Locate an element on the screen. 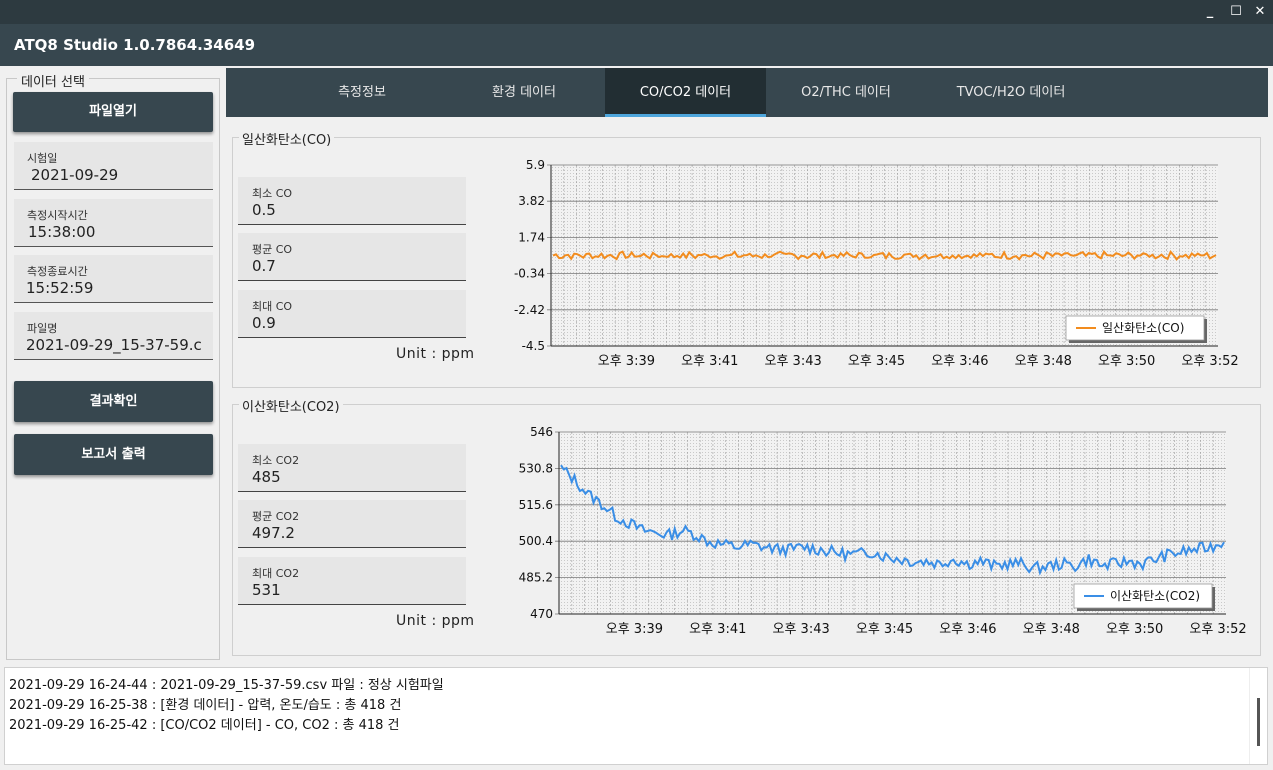 The width and height of the screenshot is (1273, 770). co-avg-label: 평균 CO is located at coordinates (272, 249).